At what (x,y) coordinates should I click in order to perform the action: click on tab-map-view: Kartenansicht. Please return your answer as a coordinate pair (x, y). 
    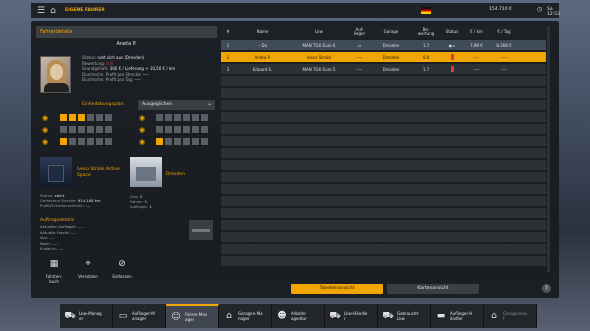
    Looking at the image, I should click on (433, 289).